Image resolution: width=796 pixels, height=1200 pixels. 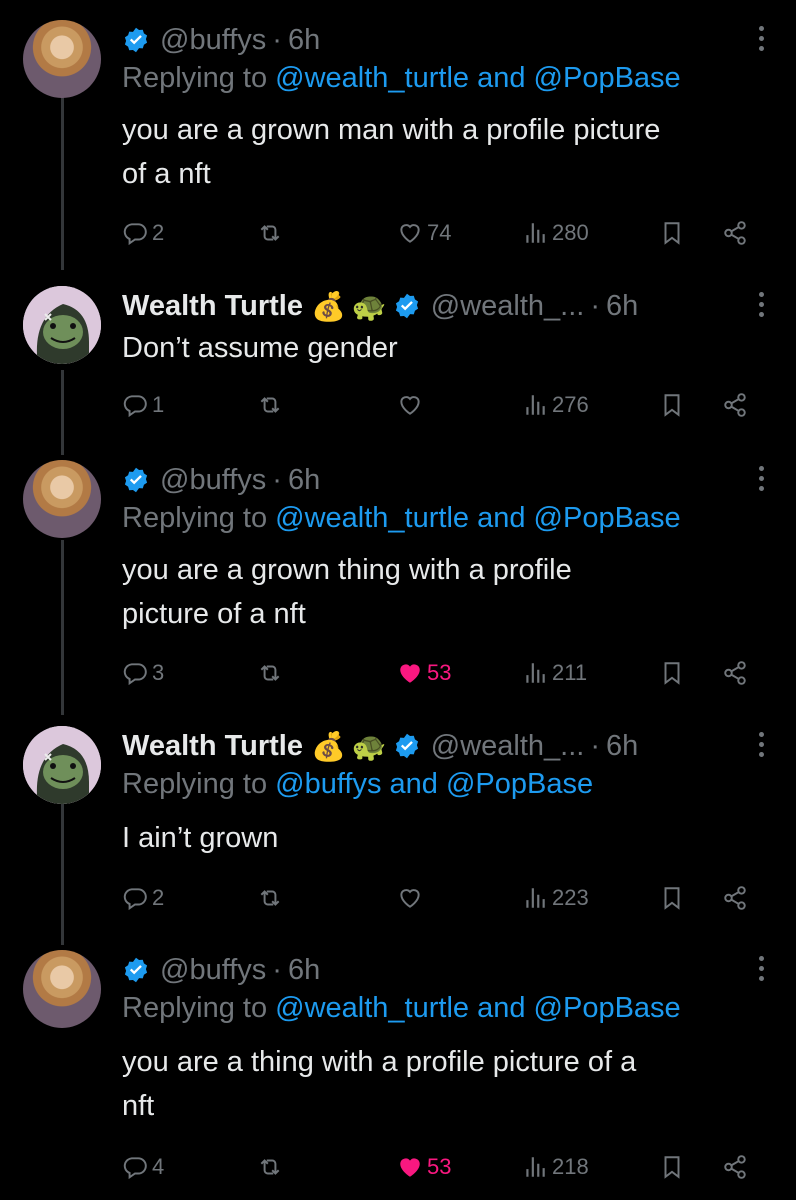 I want to click on views-button: 223, so click(x=555, y=898).